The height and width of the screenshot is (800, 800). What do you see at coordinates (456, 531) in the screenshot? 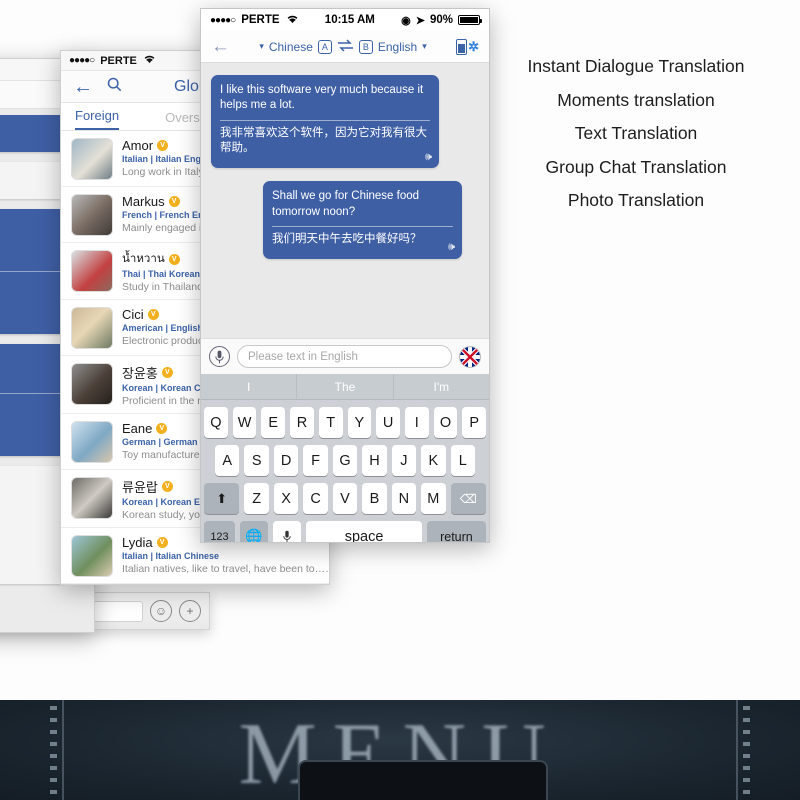
I see `return-key: return` at bounding box center [456, 531].